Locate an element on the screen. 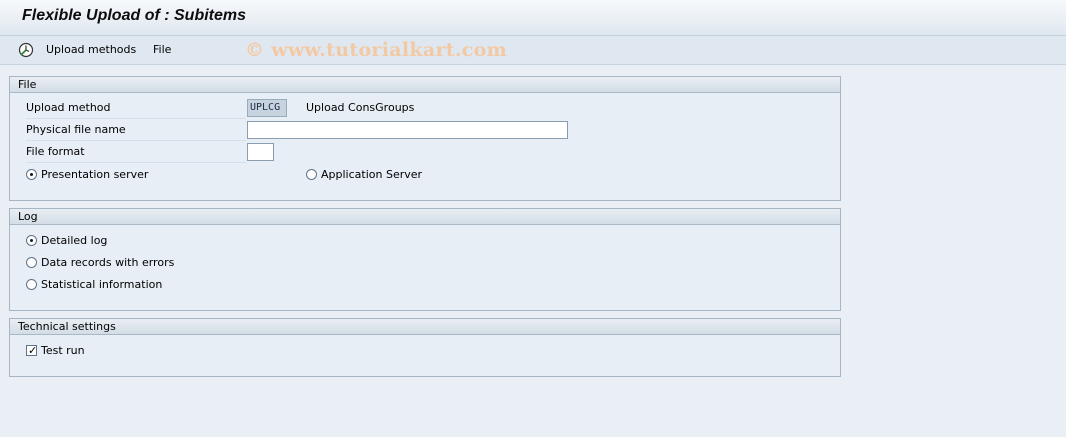 The width and height of the screenshot is (1066, 437). log-group-title: Log is located at coordinates (425, 217).